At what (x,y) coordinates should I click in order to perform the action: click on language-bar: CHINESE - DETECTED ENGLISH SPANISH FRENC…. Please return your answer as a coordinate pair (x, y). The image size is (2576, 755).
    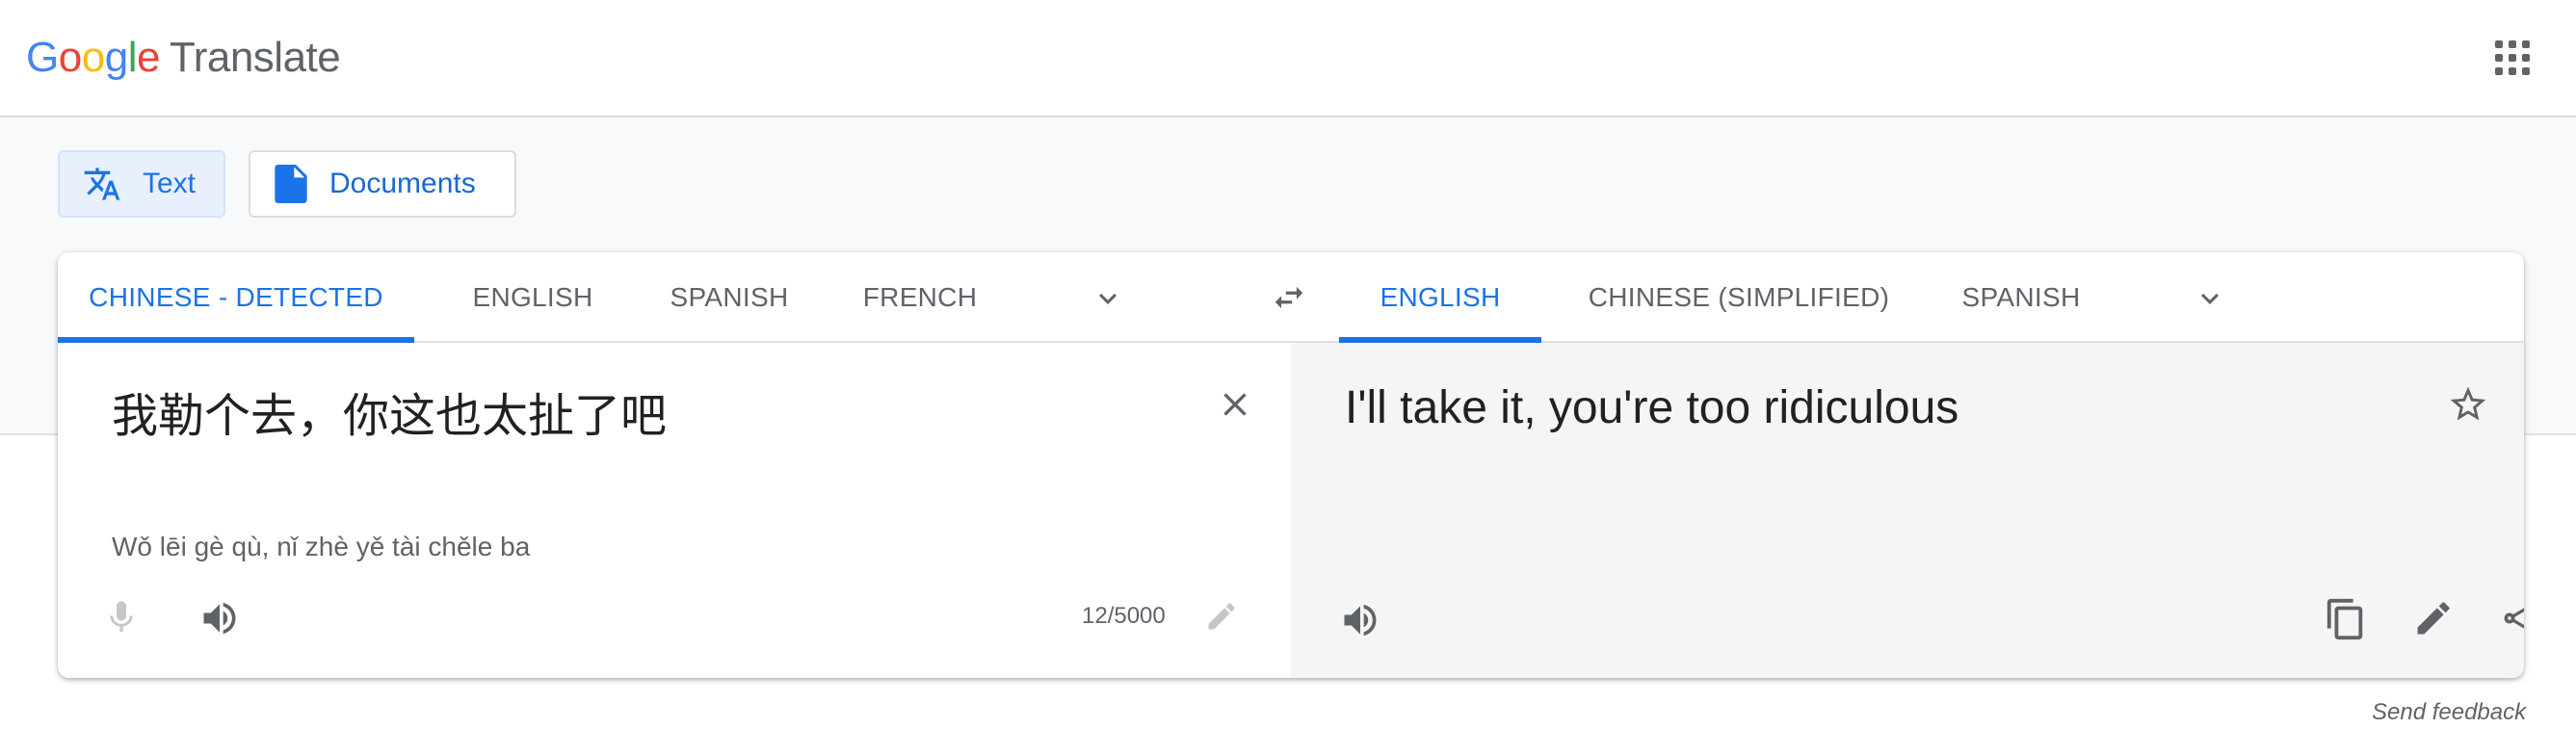
    Looking at the image, I should click on (1291, 297).